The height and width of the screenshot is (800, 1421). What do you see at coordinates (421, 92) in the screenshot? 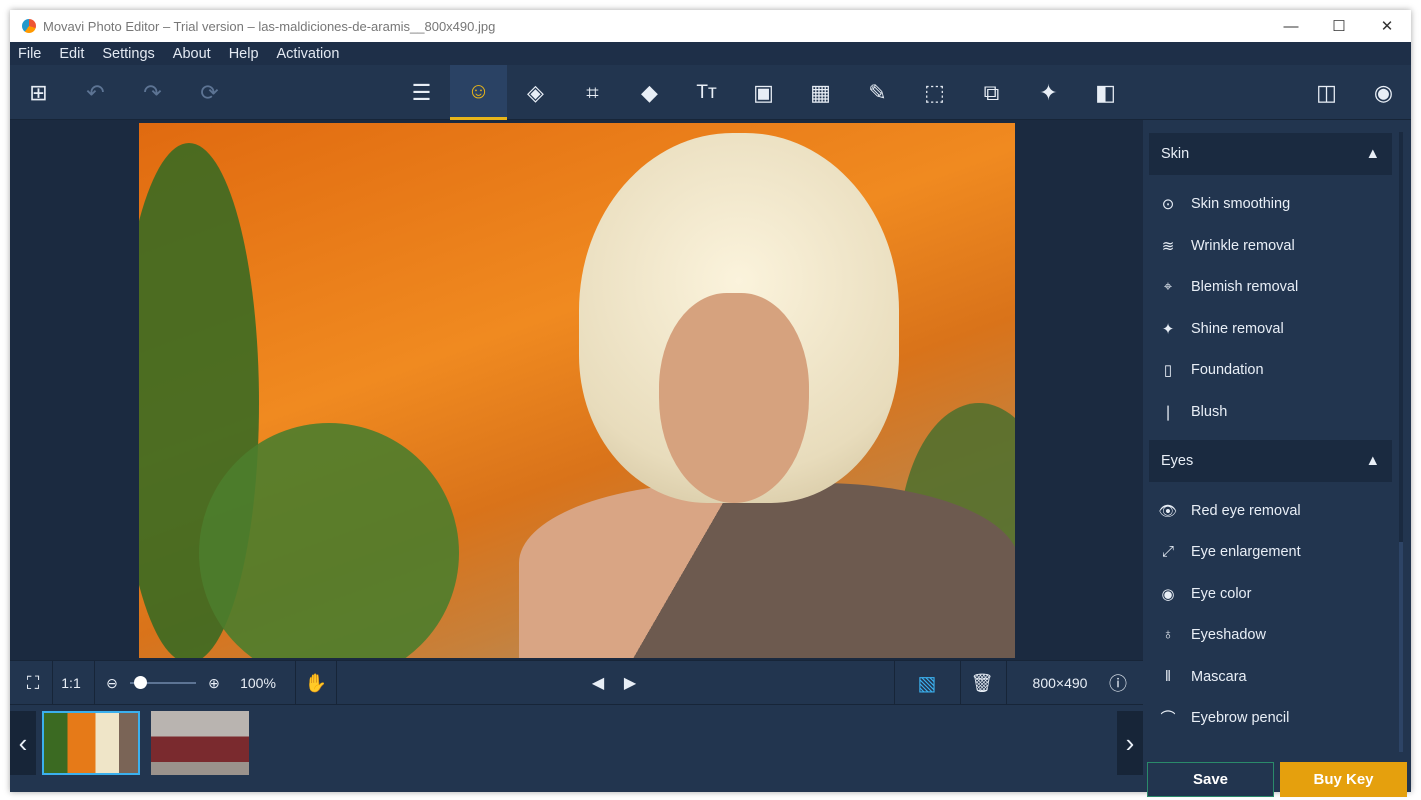
I see `adjust-icon: ☰` at bounding box center [421, 92].